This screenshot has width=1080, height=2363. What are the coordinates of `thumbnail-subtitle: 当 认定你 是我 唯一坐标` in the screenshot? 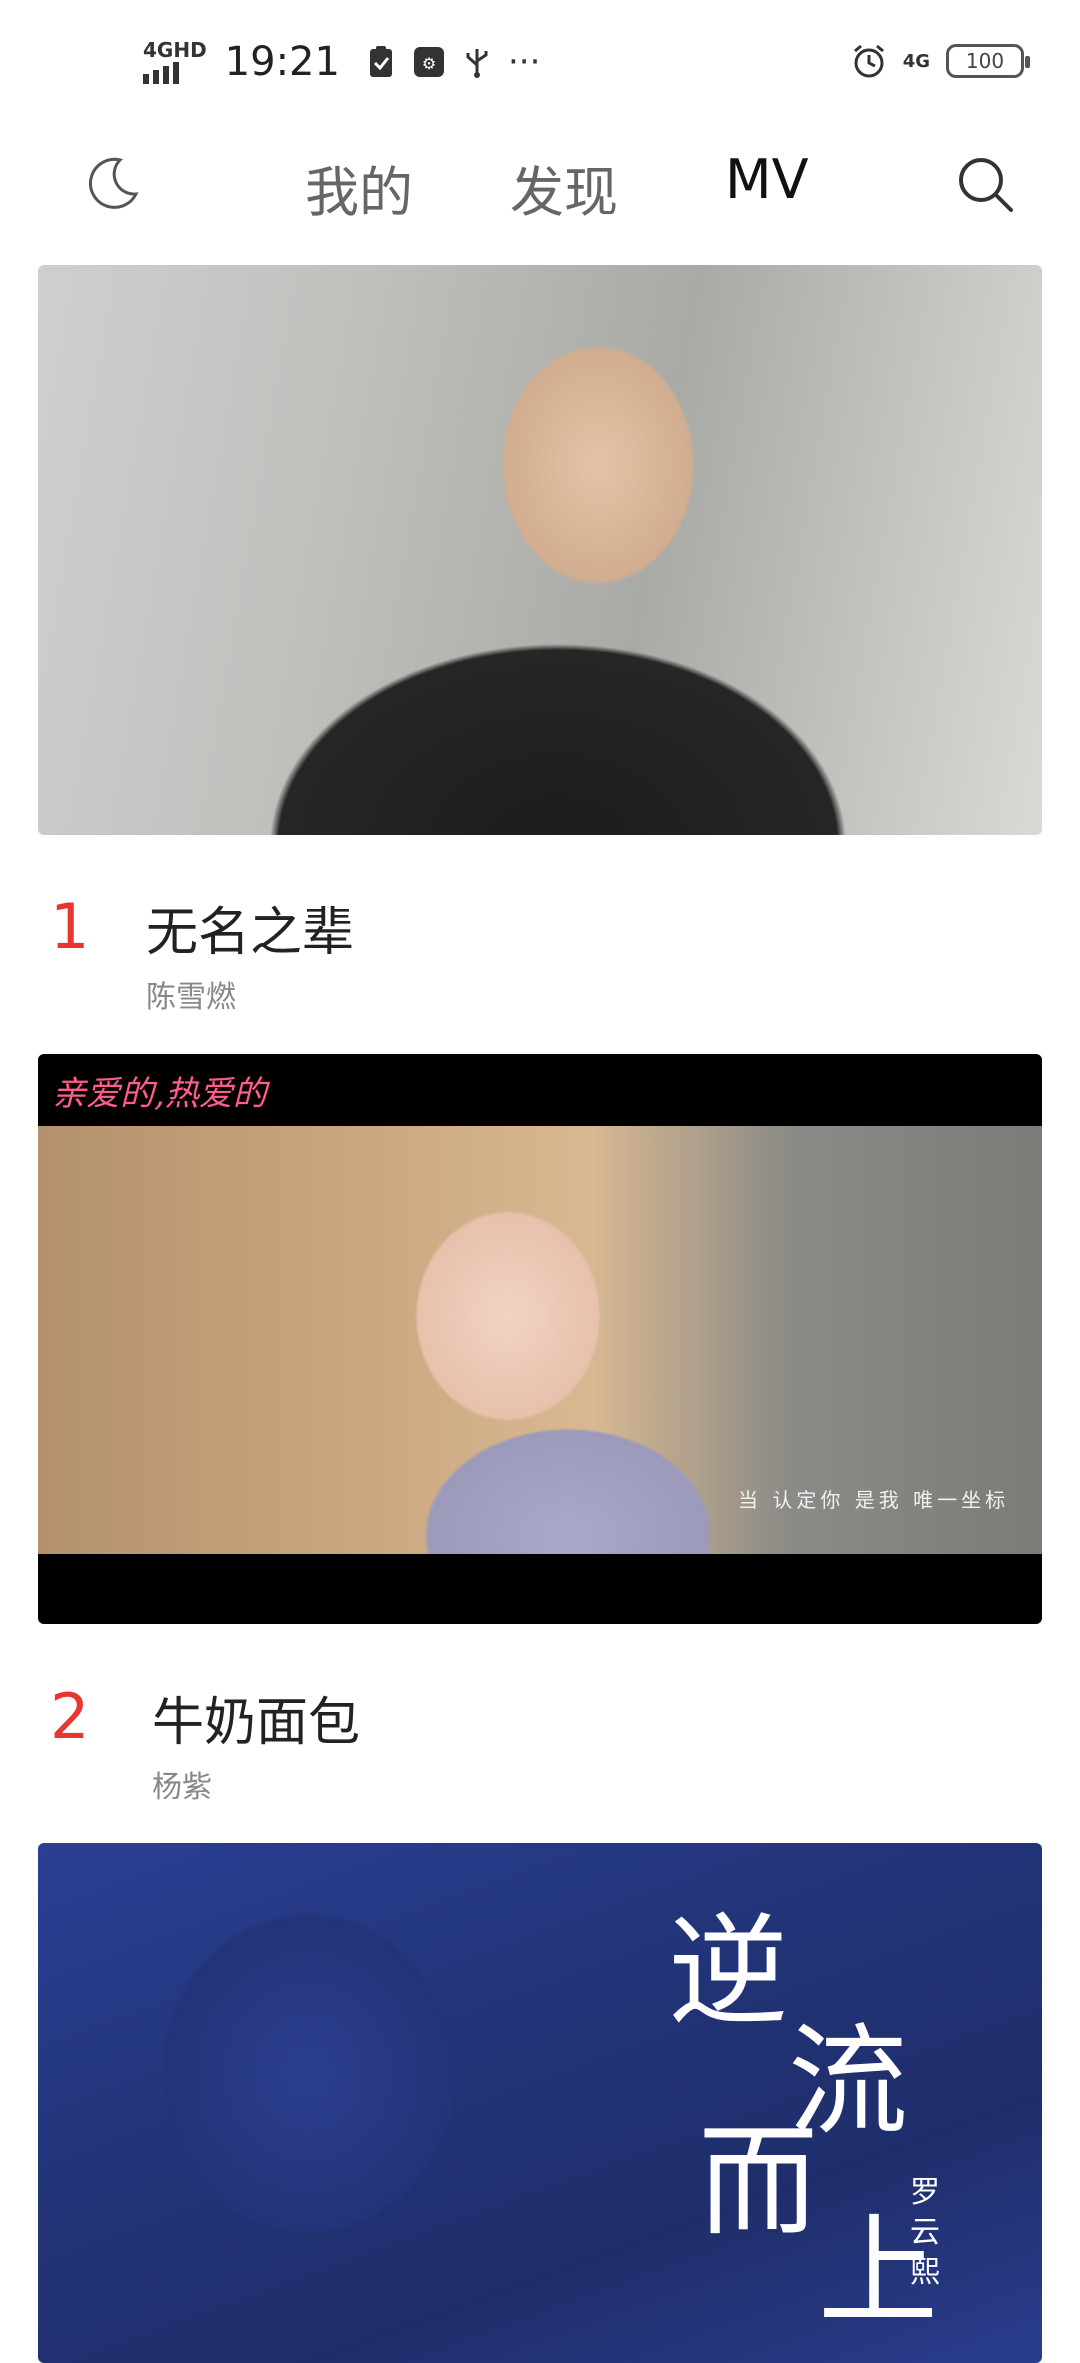 It's located at (874, 1500).